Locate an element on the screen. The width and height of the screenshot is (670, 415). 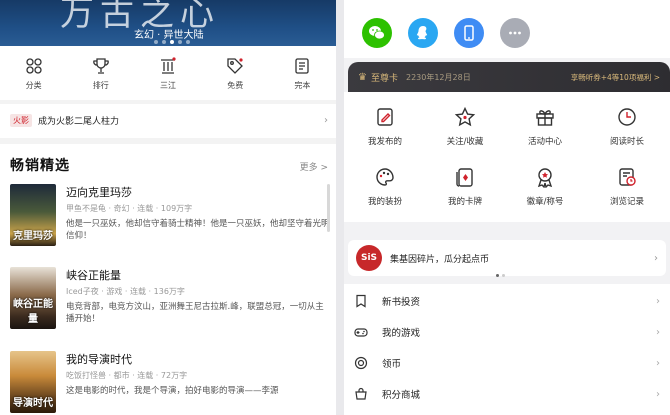
promo-banner: SiS 集基因碎片，瓜分起点币 › is located at coordinates (507, 258).